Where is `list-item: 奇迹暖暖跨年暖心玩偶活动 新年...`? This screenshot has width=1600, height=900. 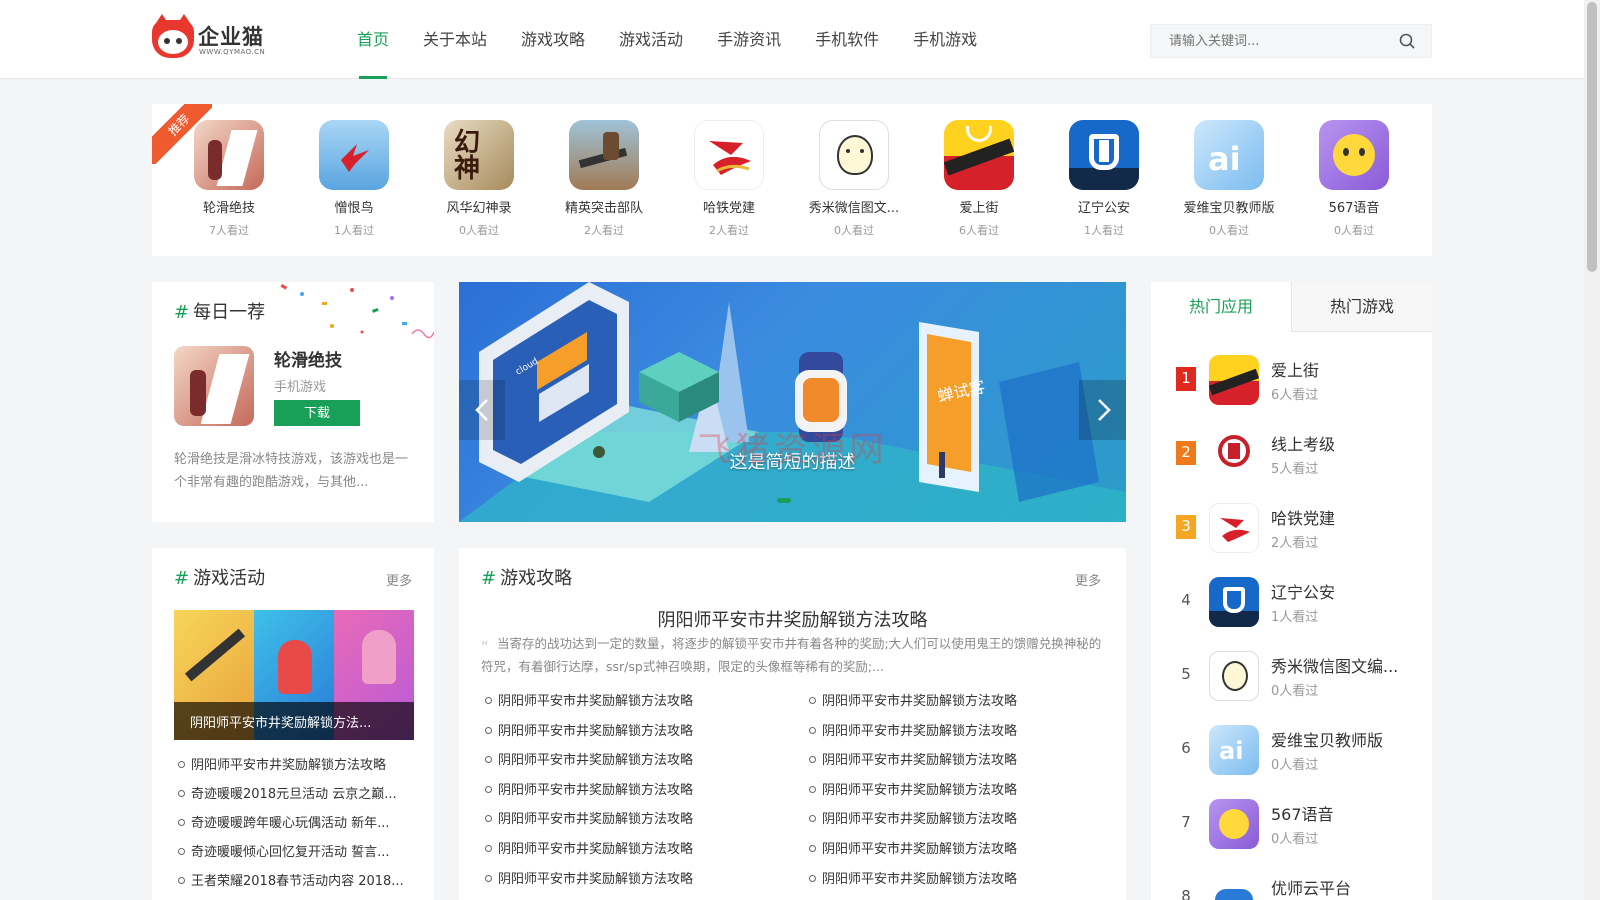
list-item: 奇迹暖暖跨年暖心玩偶活动 新年... is located at coordinates (298, 821).